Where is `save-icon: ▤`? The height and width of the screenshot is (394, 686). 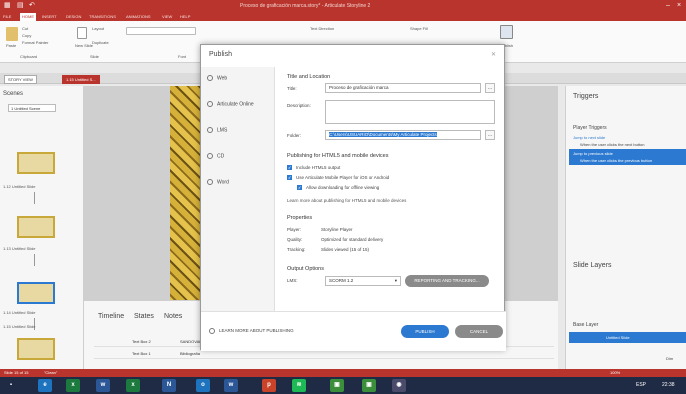 save-icon: ▤ is located at coordinates (20, 6).